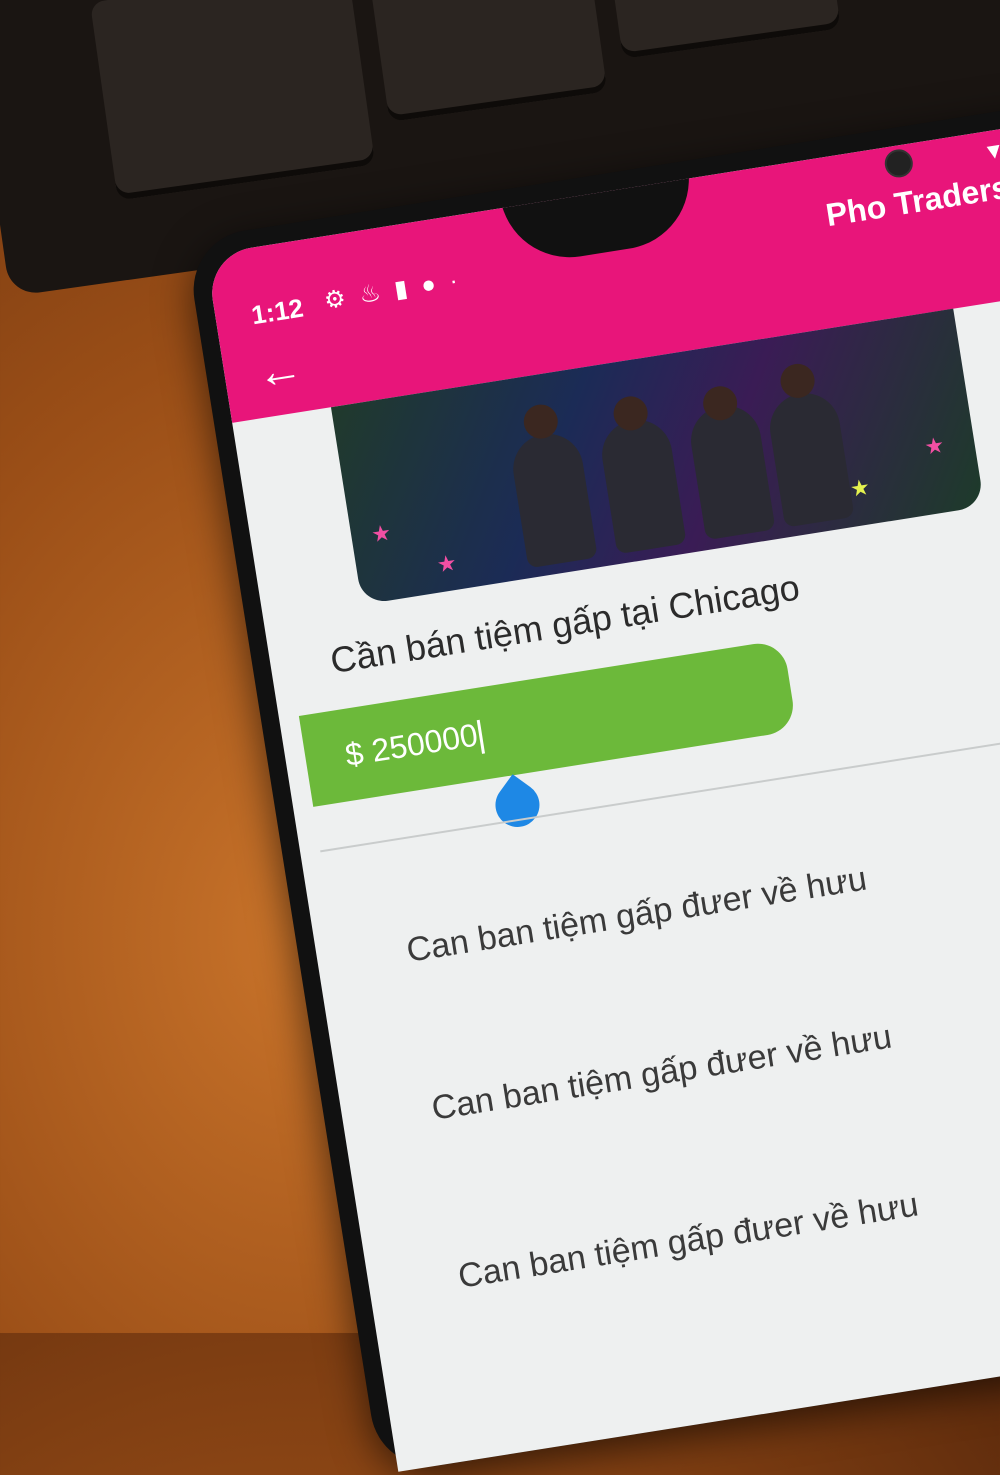 This screenshot has width=1000, height=1475. Describe the element at coordinates (517, 805) in the screenshot. I see `cursor-handle-icon` at that location.